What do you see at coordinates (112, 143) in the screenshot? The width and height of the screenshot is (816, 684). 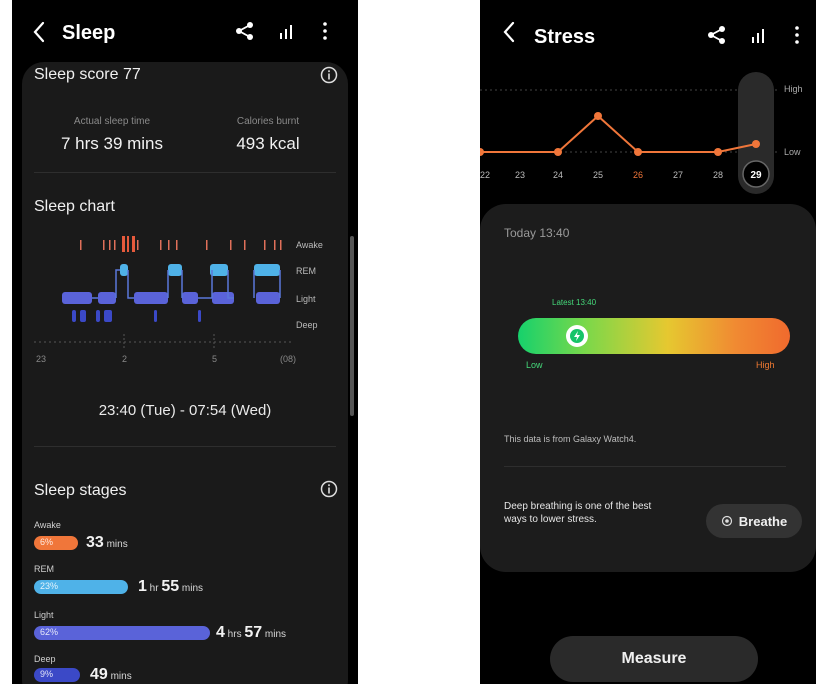 I see `actual-sleep-value: 7 hrs 39 mins` at bounding box center [112, 143].